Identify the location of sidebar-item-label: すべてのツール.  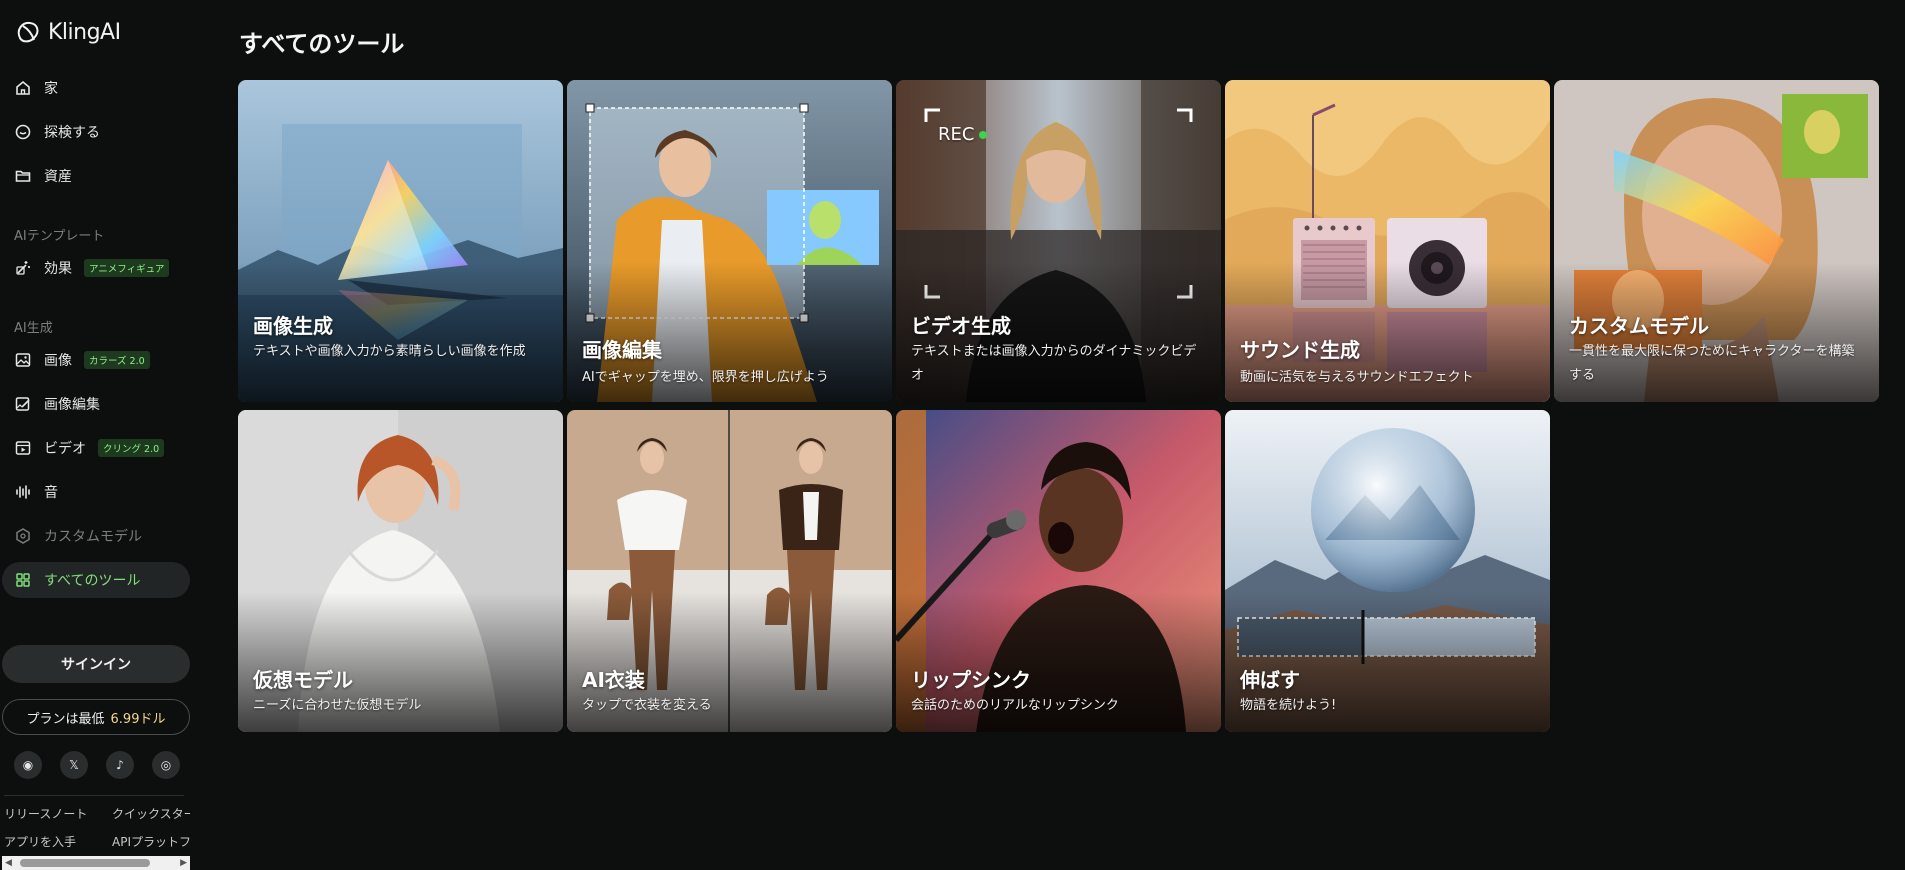
(92, 581).